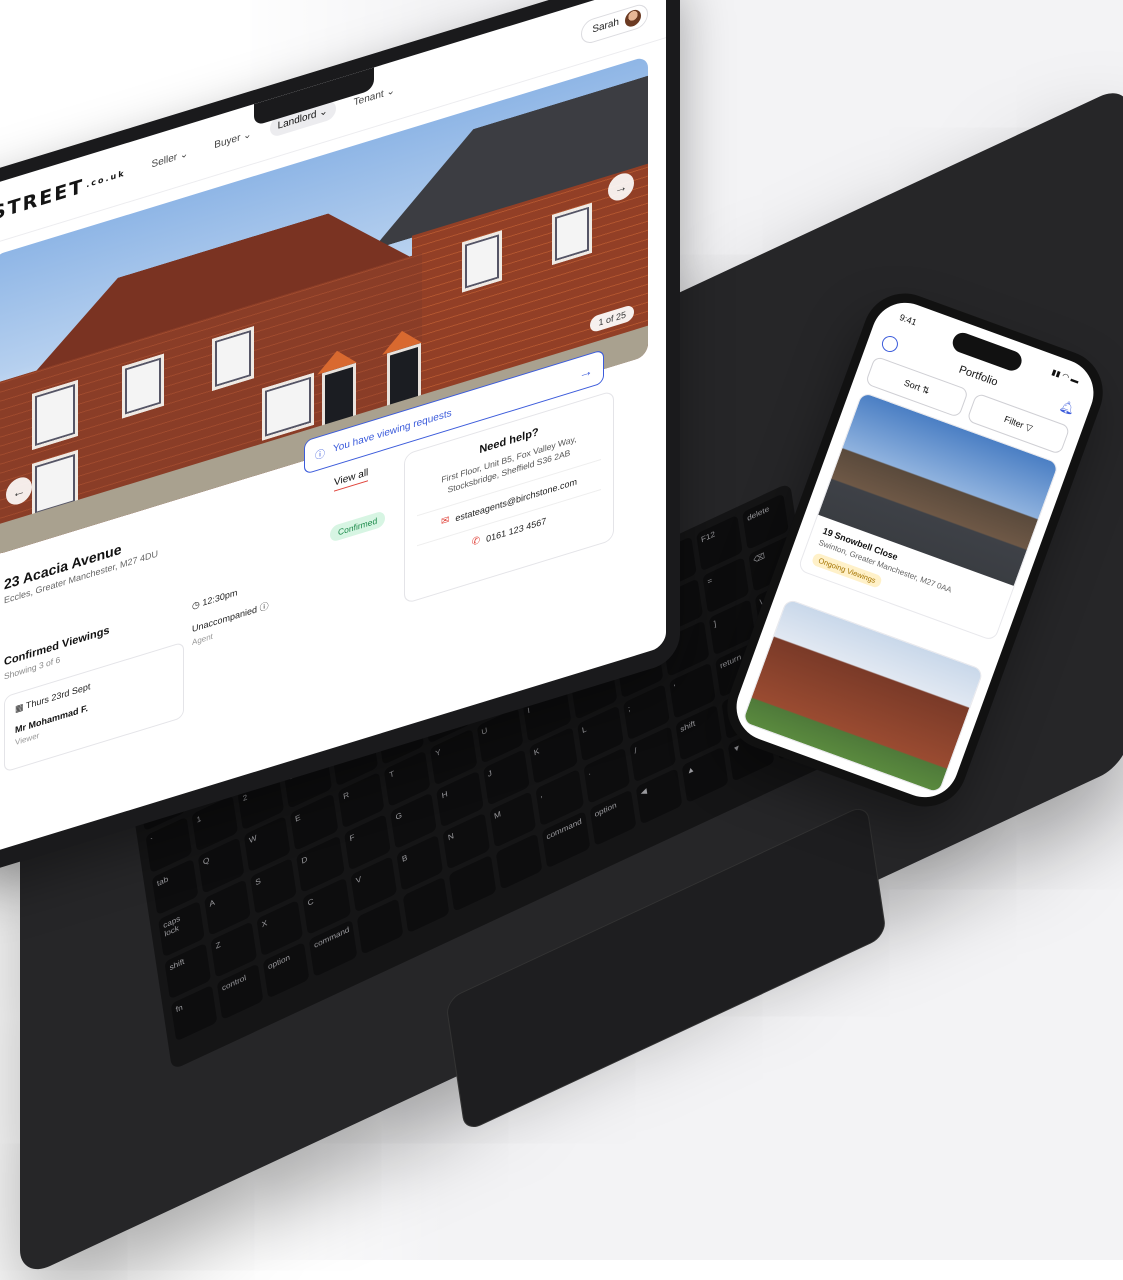  Describe the element at coordinates (197, 604) in the screenshot. I see `clock-icon: ◷` at that location.